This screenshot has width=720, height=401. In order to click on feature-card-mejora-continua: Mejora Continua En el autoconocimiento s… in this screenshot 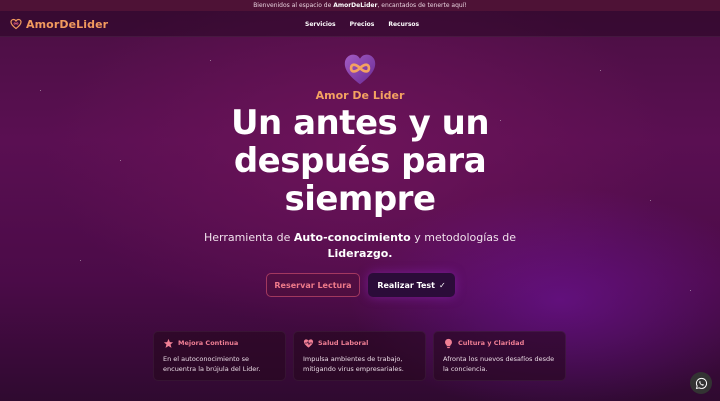, I will do `click(219, 356)`.